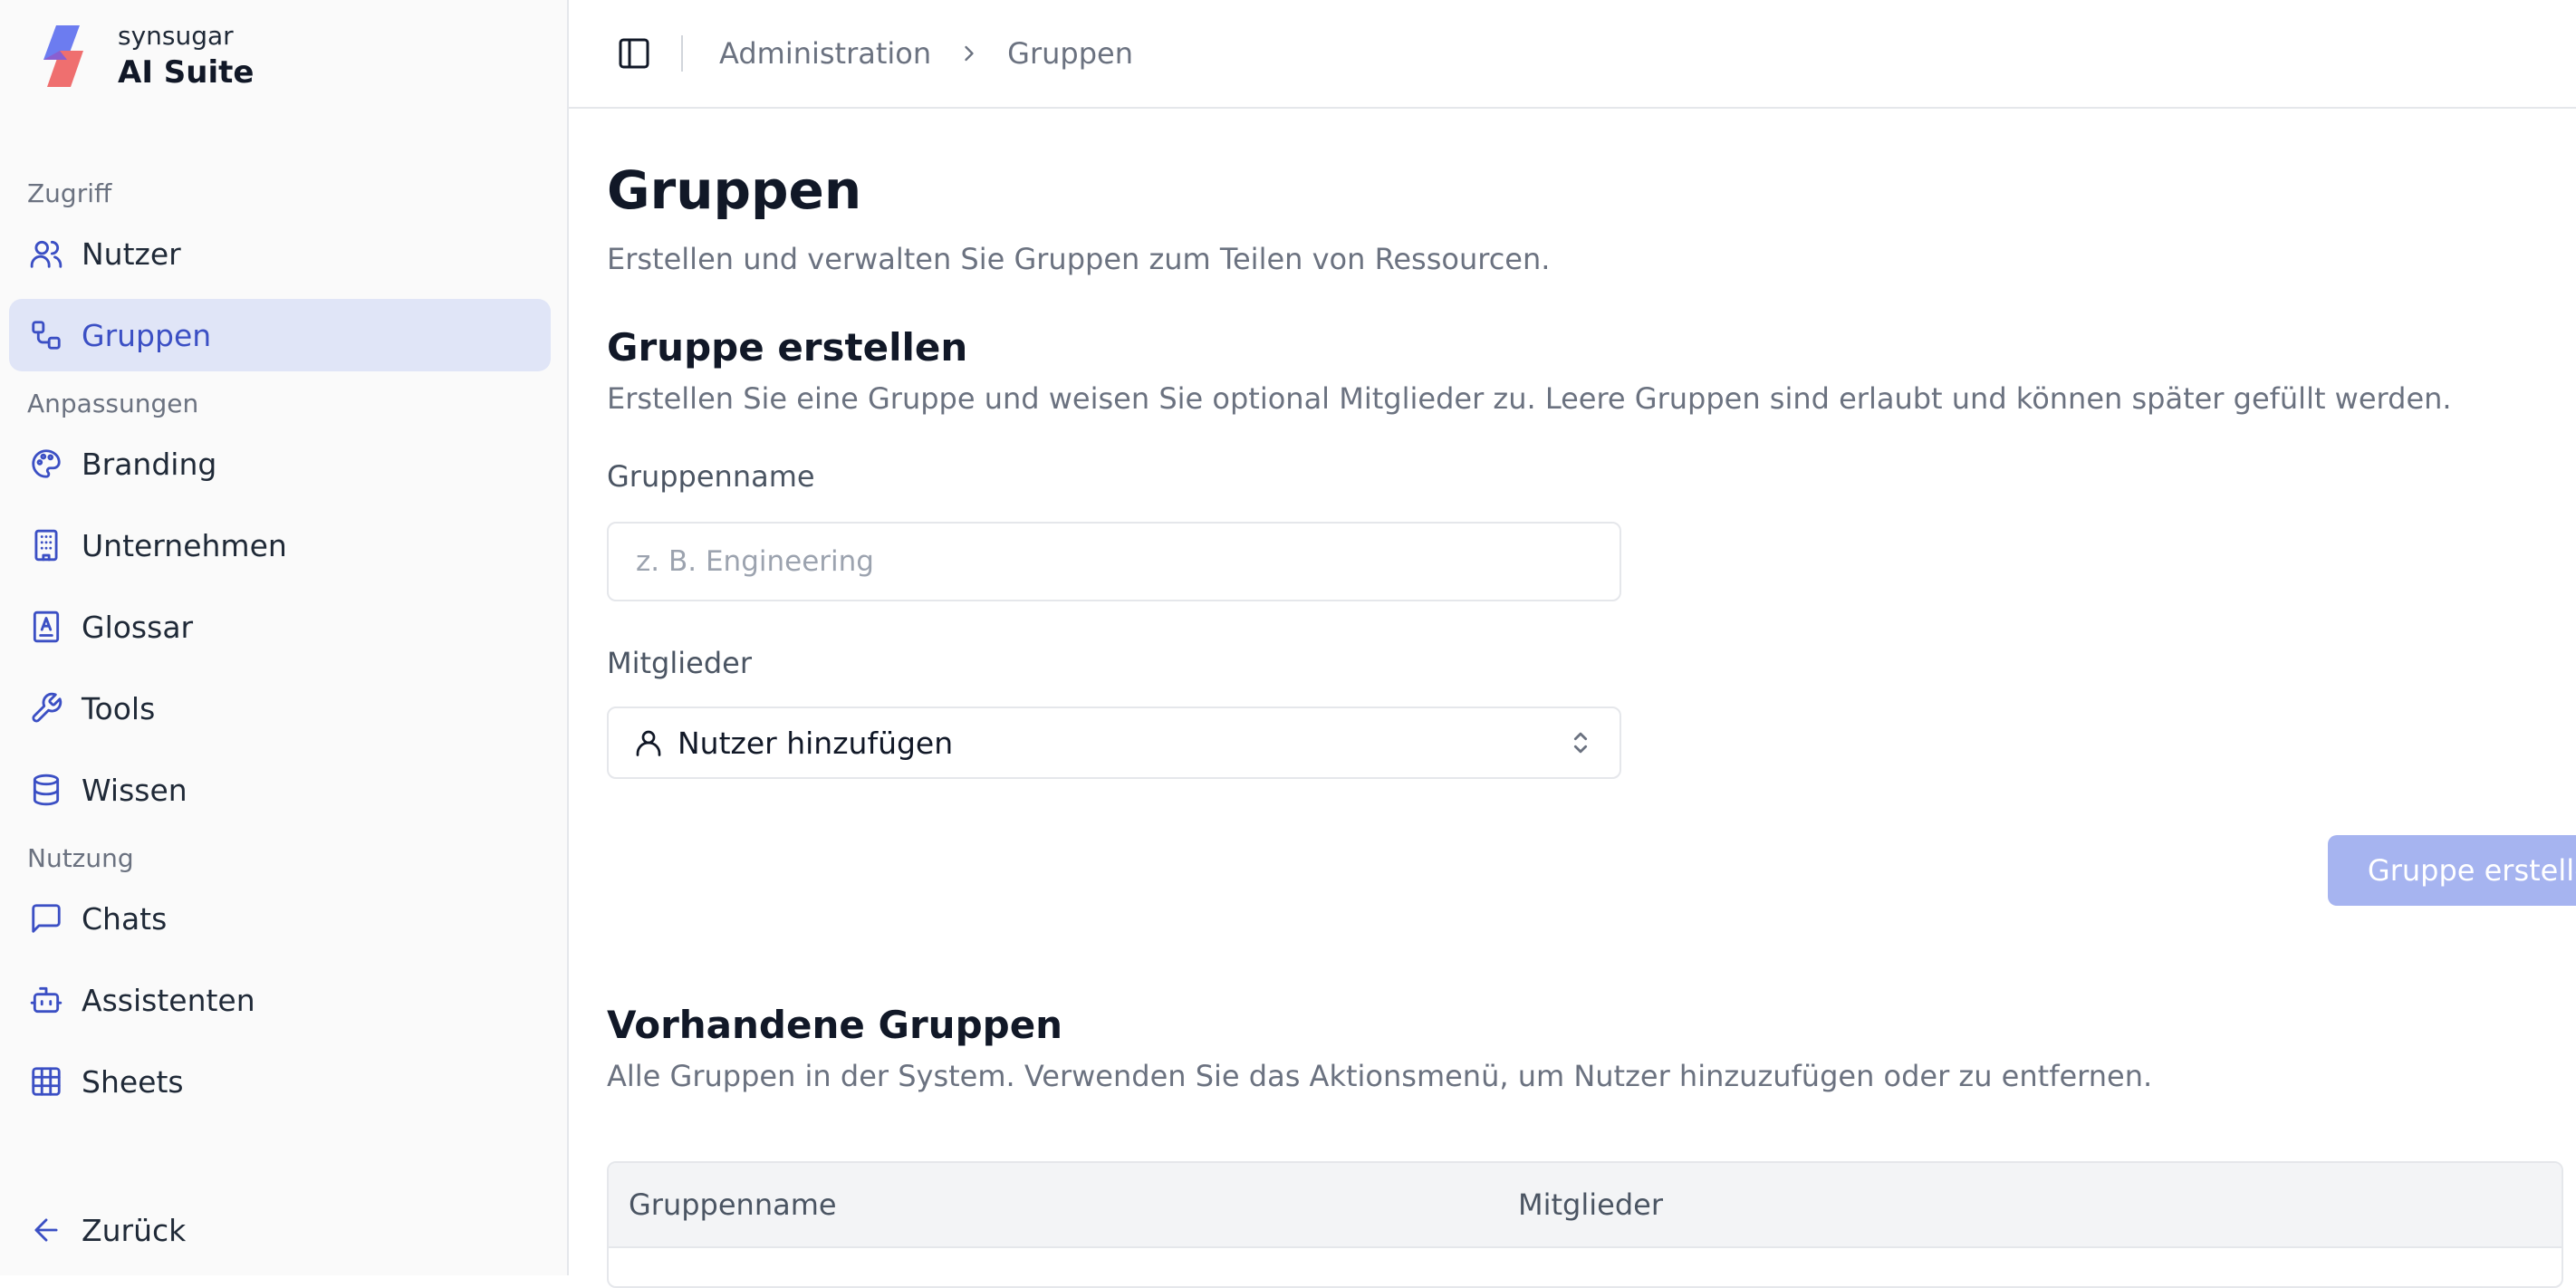 The image size is (2576, 1288). What do you see at coordinates (711, 476) in the screenshot?
I see `group-name-label: Gruppenname` at bounding box center [711, 476].